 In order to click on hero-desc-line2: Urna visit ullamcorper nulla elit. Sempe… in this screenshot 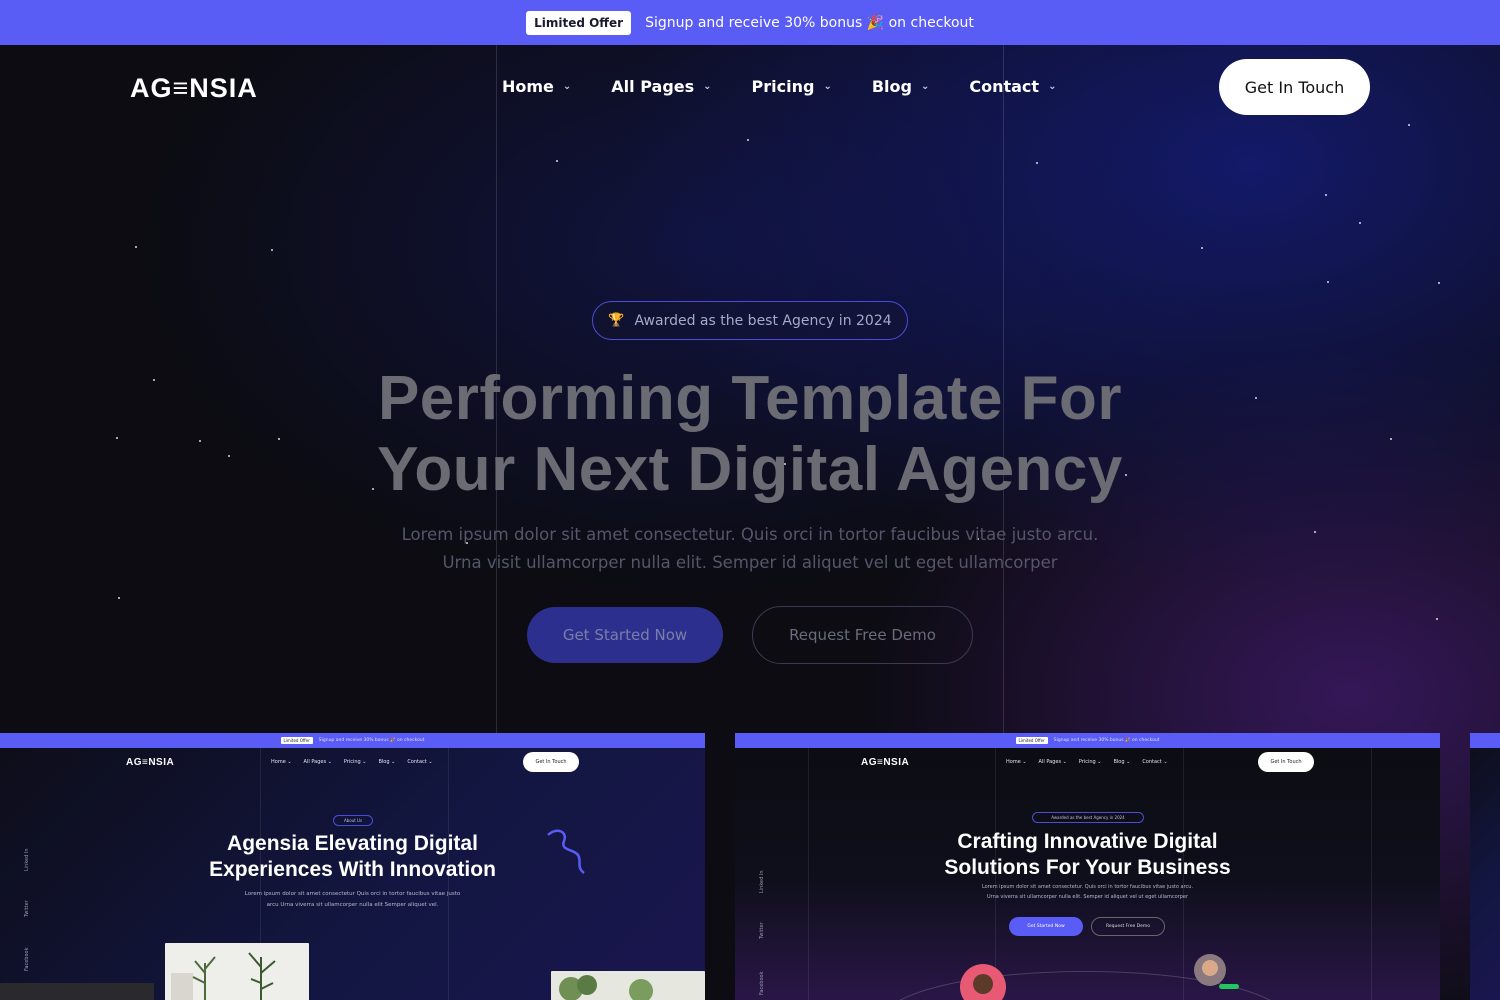, I will do `click(750, 562)`.